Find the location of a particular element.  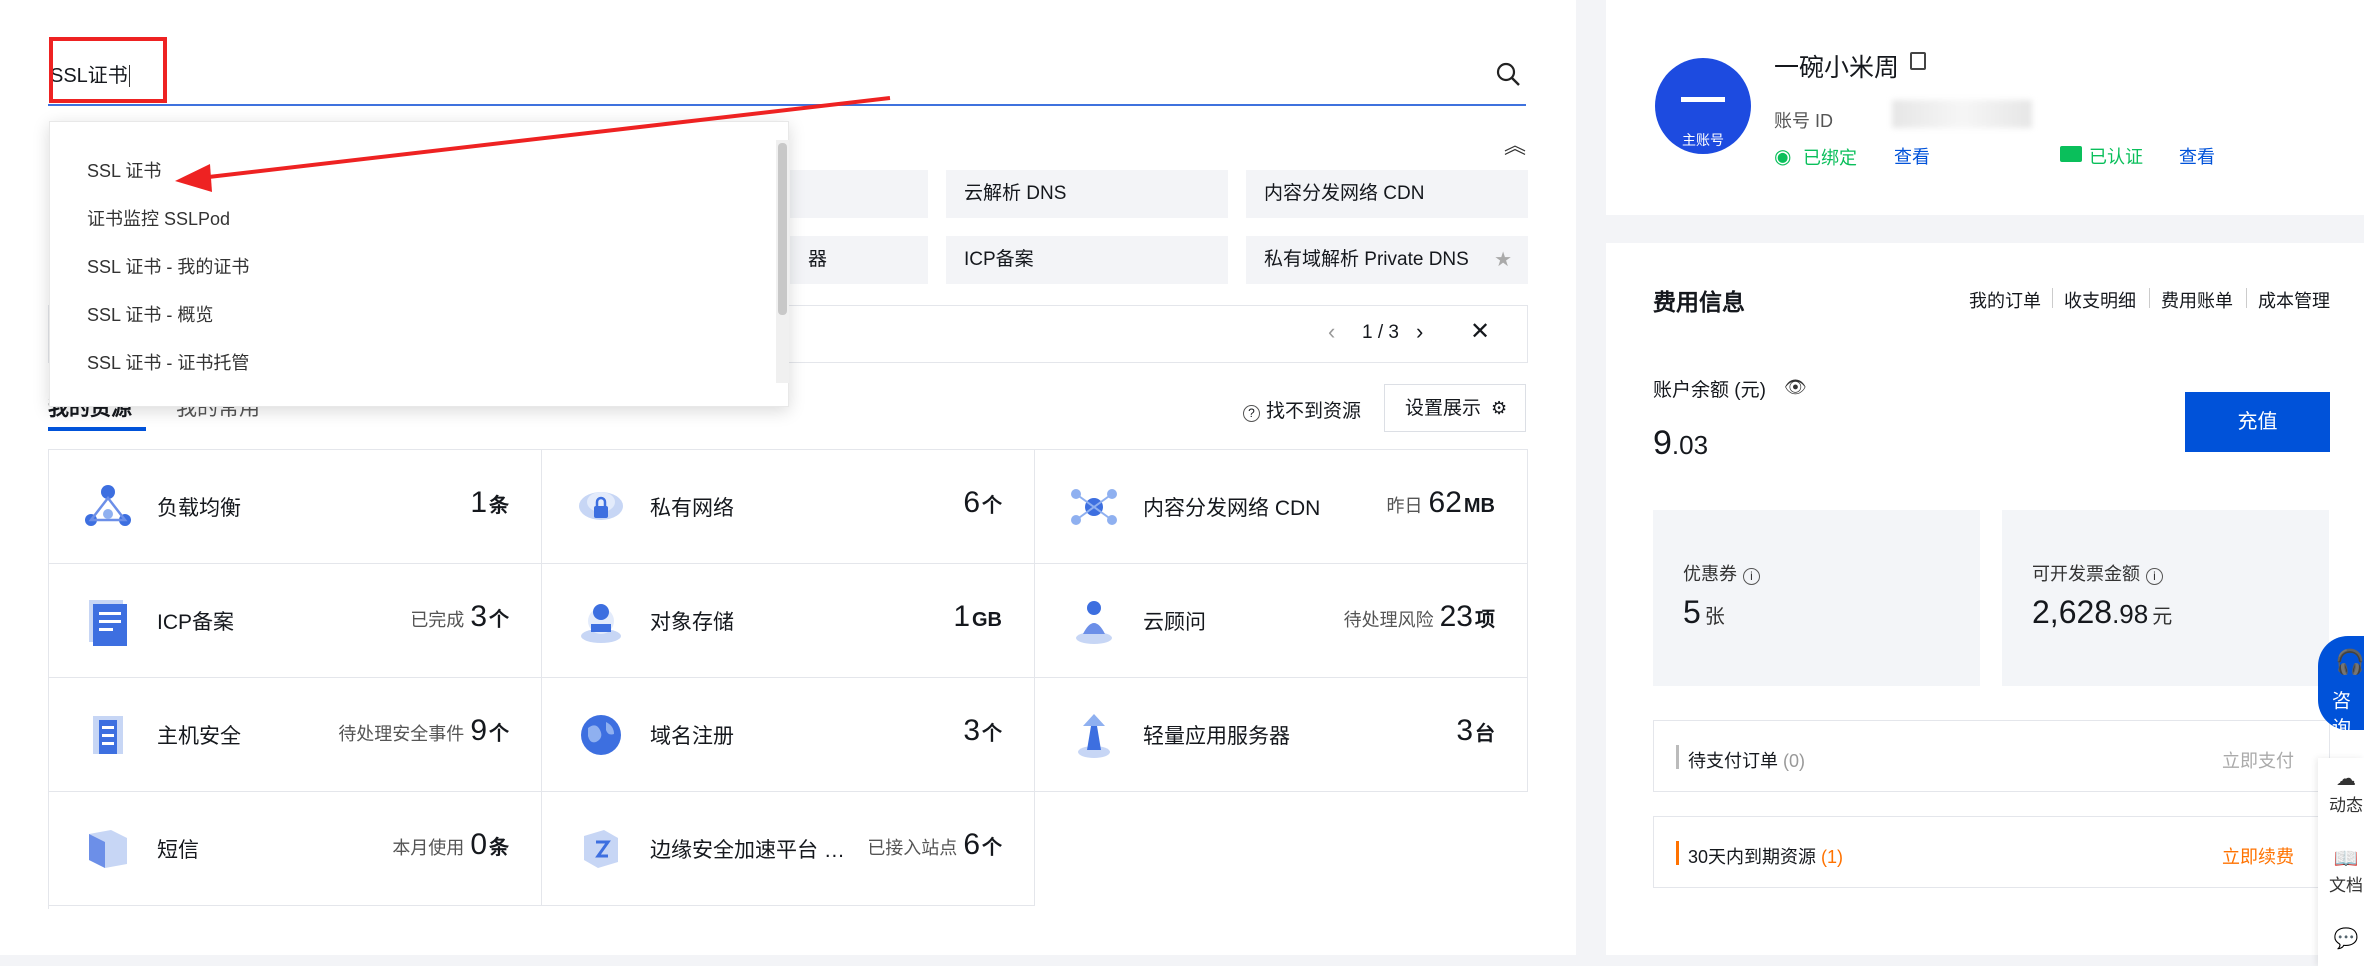

chevron-right-icon: › is located at coordinates (1419, 332).